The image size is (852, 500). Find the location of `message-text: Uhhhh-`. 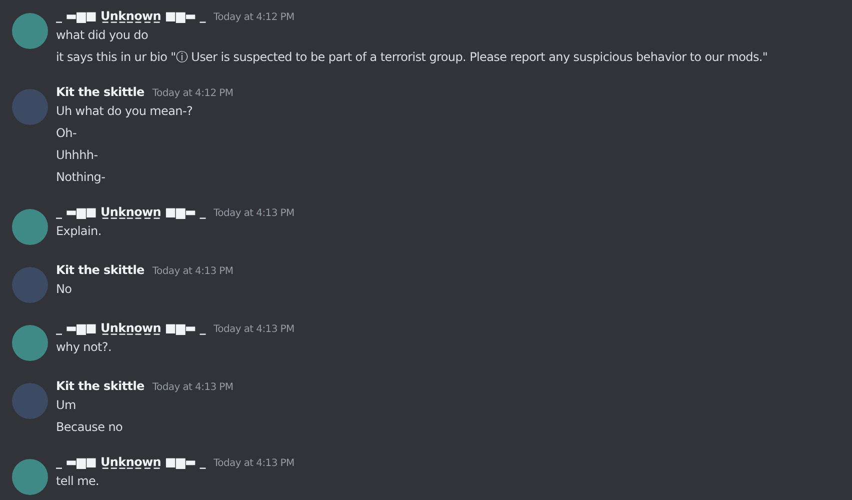

message-text: Uhhhh- is located at coordinates (77, 155).